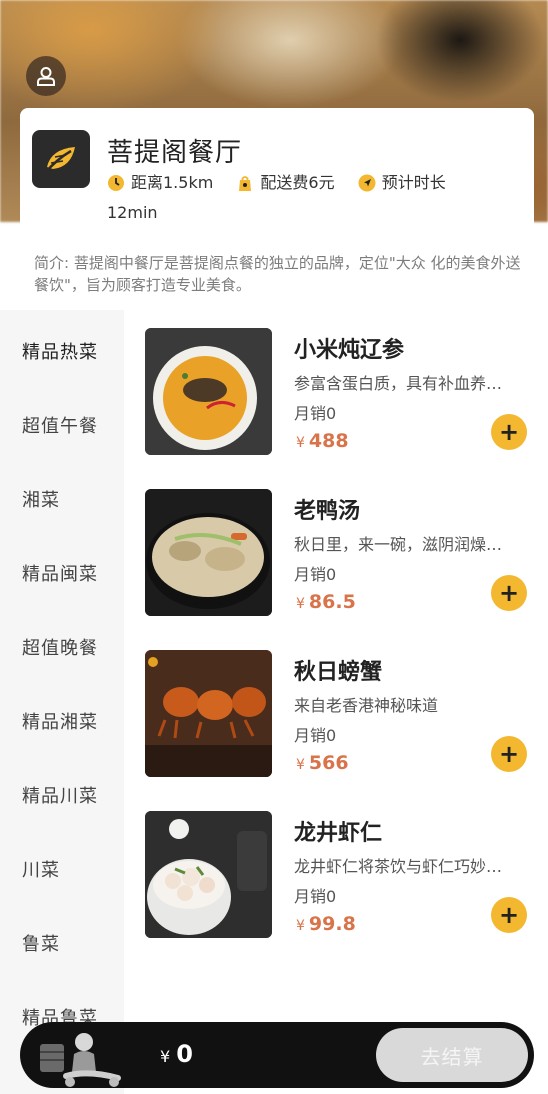 Image resolution: width=548 pixels, height=1094 pixels. I want to click on category-item: 鲁菜, so click(41, 943).